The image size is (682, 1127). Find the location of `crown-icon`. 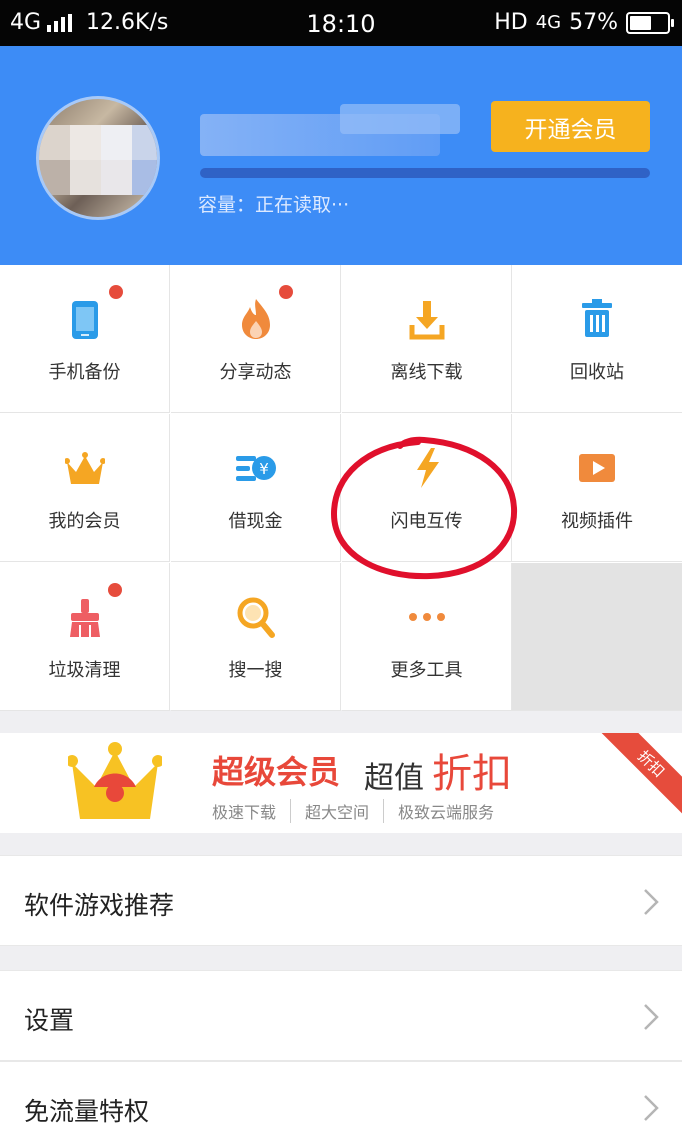

crown-icon is located at coordinates (85, 468).